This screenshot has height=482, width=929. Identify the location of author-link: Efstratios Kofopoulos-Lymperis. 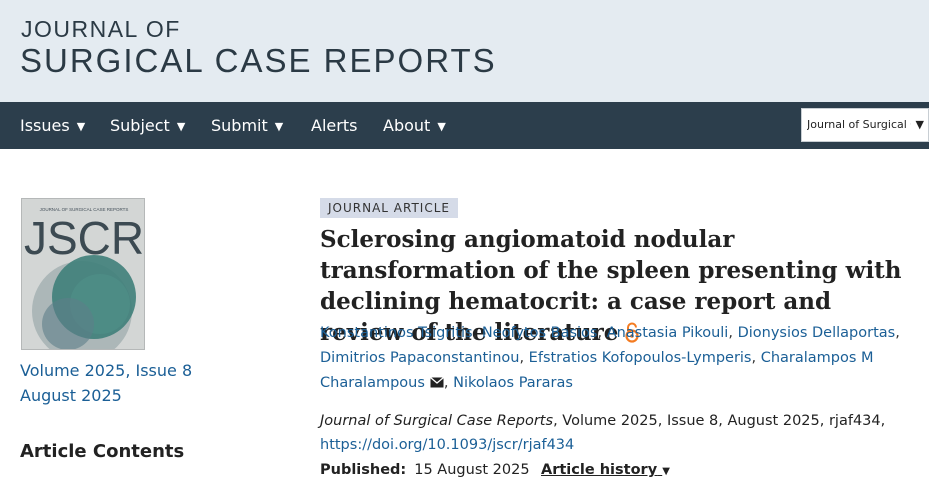
(640, 358).